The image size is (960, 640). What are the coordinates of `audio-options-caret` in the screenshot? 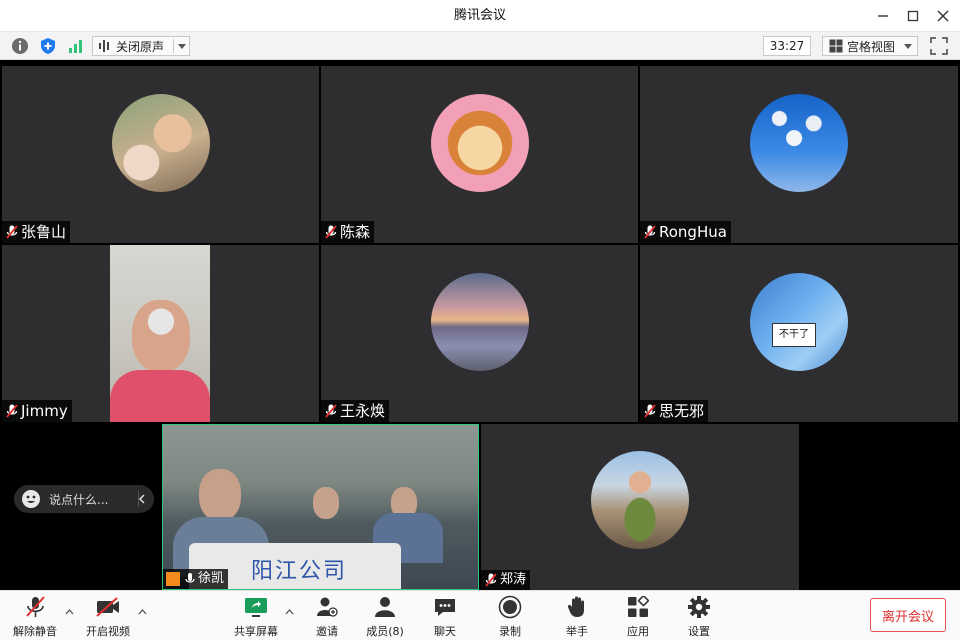 It's located at (69, 612).